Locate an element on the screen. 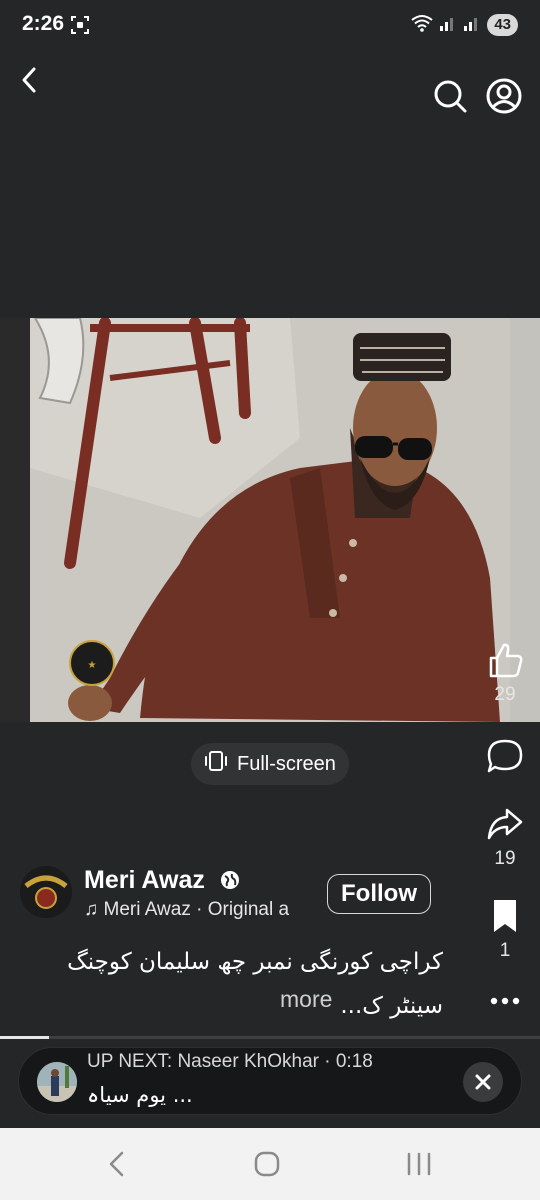  nav-recents-icon is located at coordinates (419, 1164).